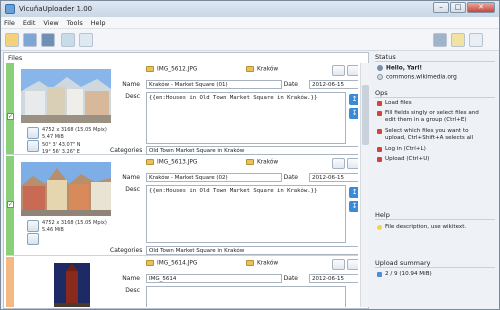 Image resolution: width=500 pixels, height=310 pixels. Describe the element at coordinates (75, 22) in the screenshot. I see `menu-tools: Tools` at that location.